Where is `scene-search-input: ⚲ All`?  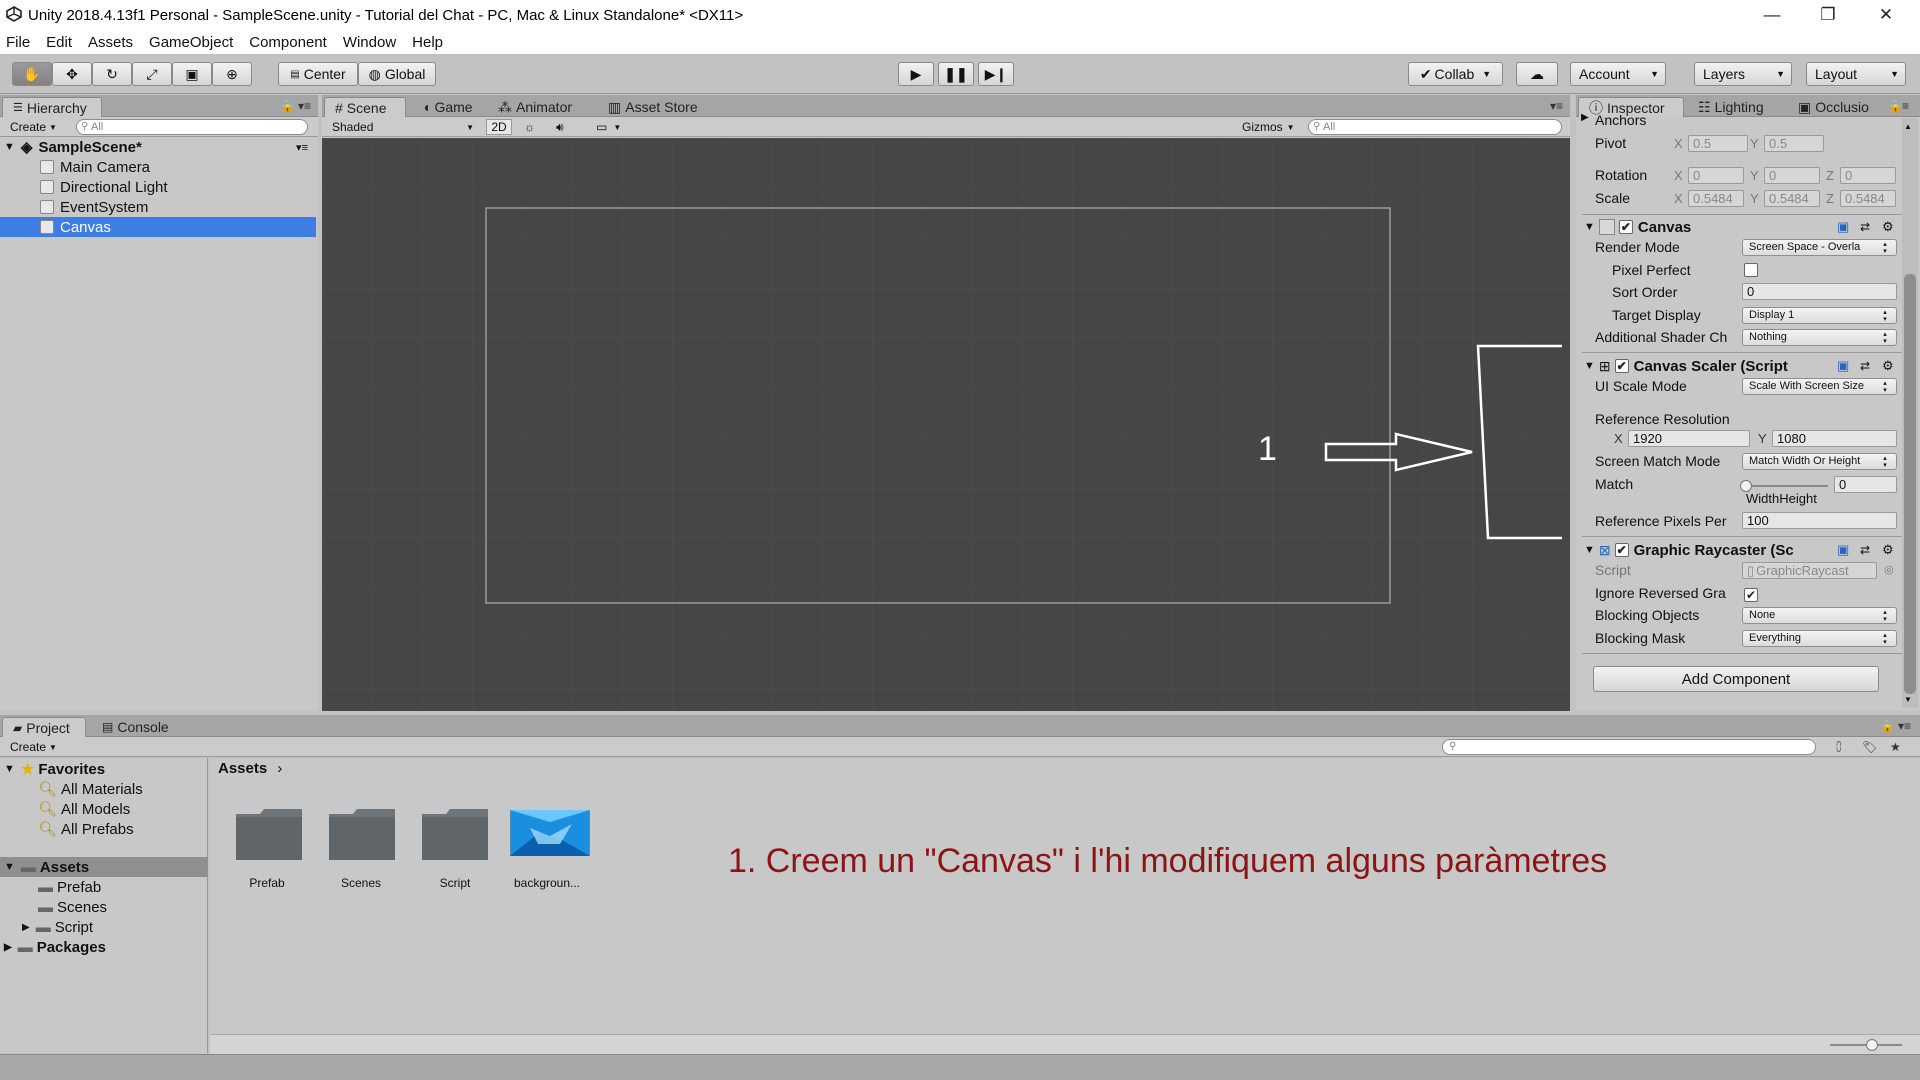
scene-search-input: ⚲ All is located at coordinates (1435, 127).